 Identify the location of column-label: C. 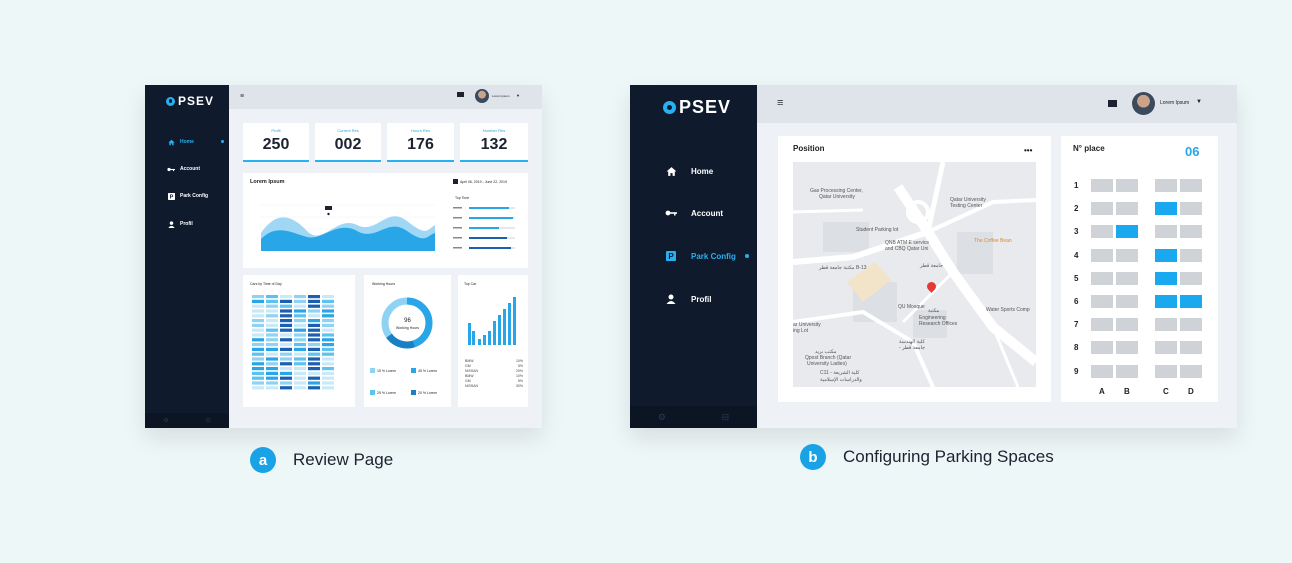
(1166, 391).